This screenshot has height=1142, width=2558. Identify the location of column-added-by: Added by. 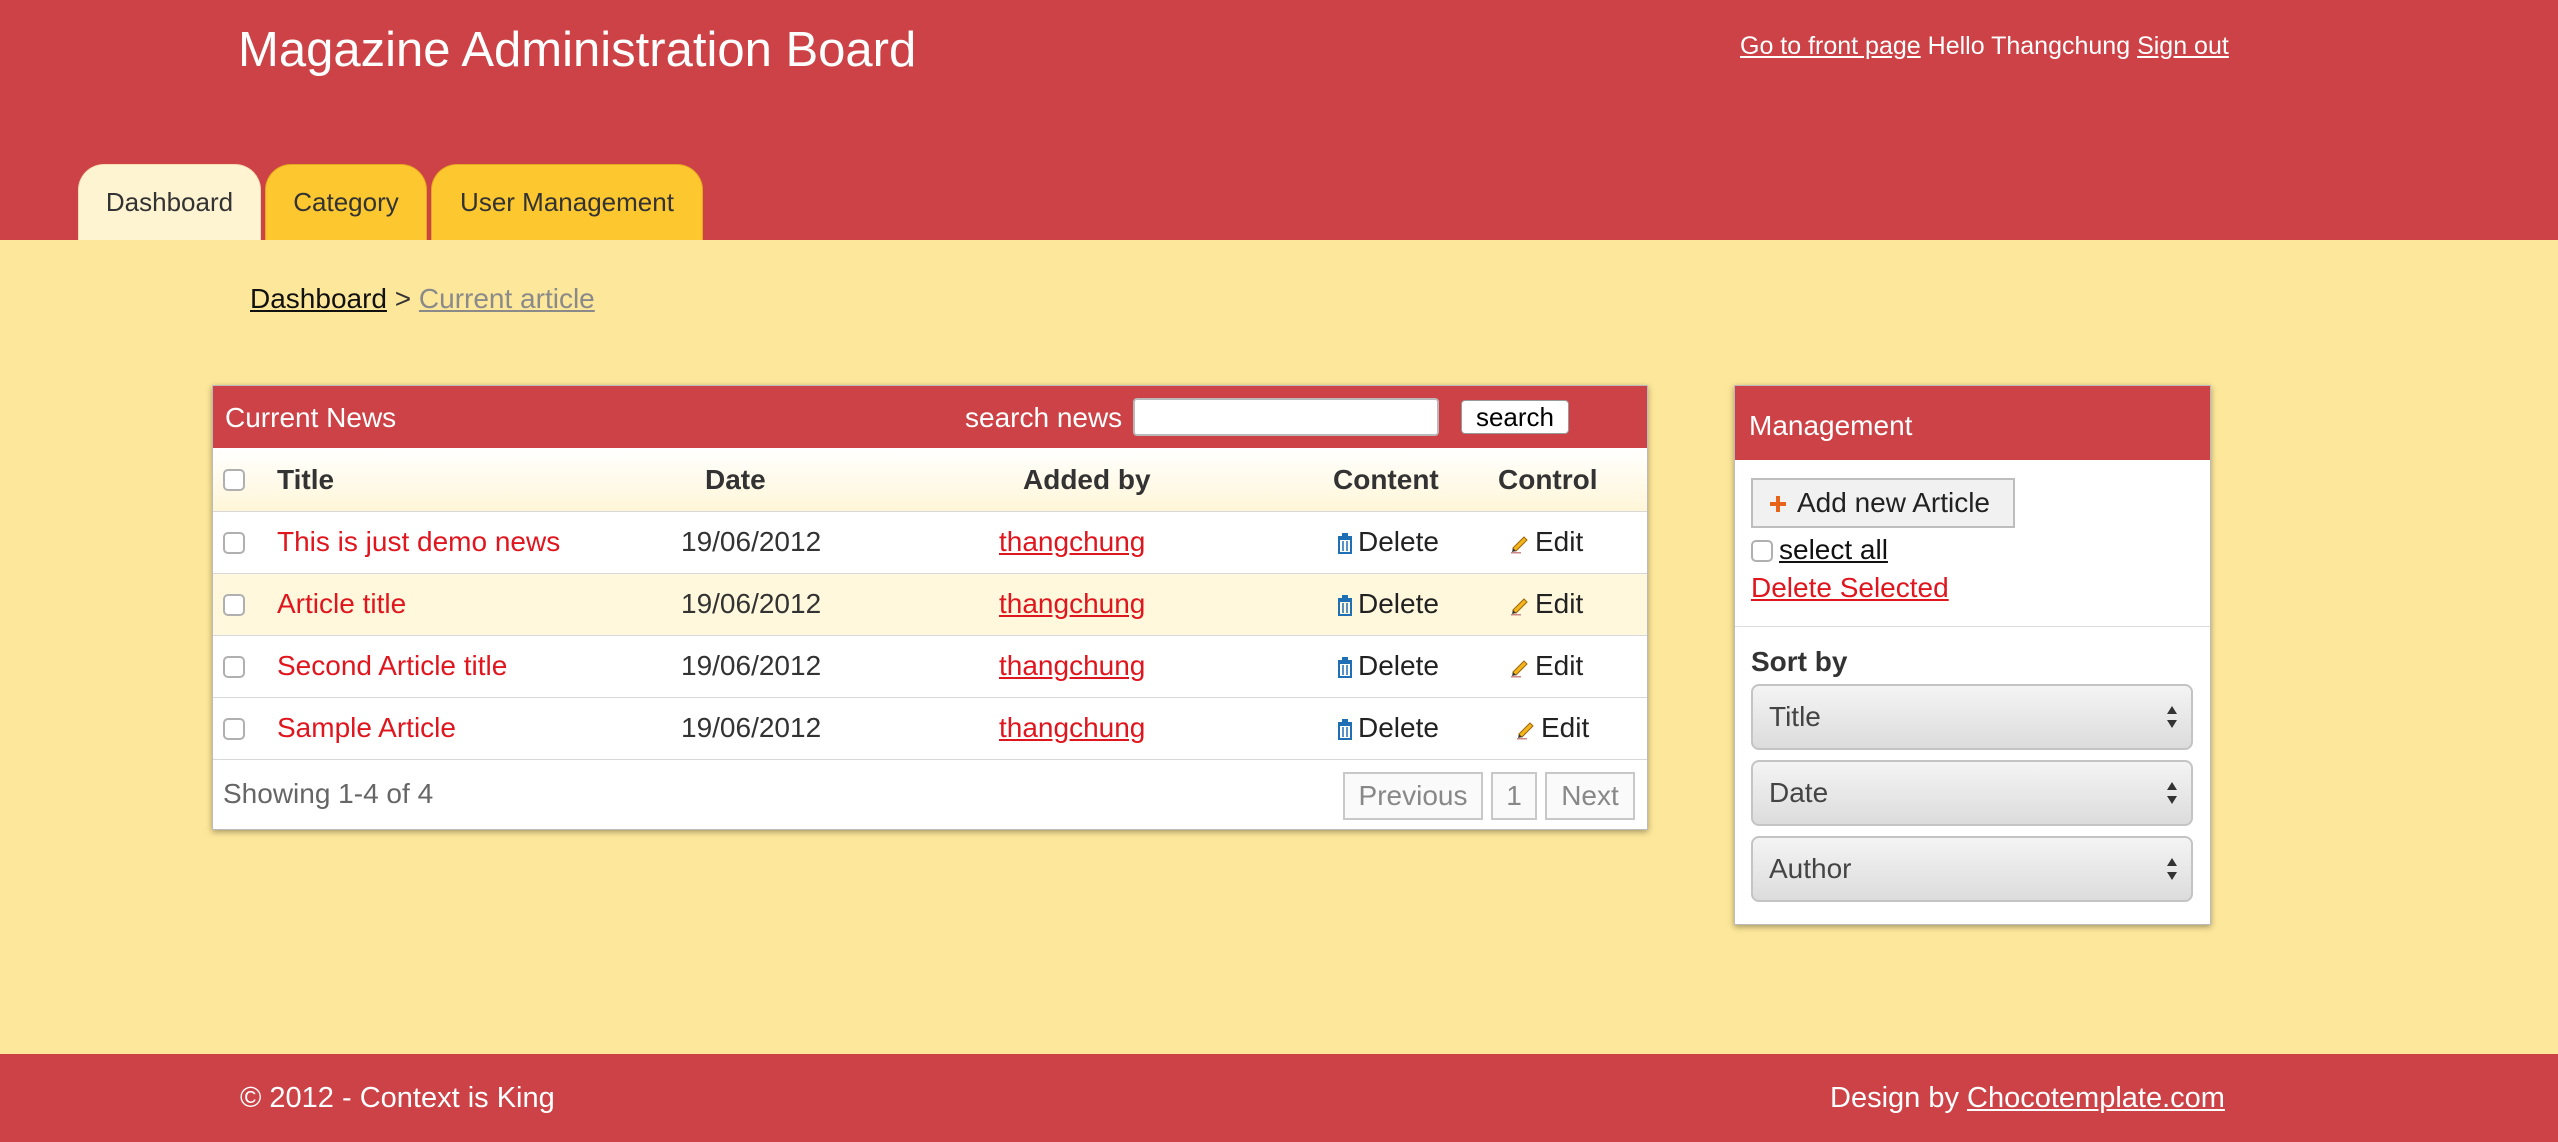
(1087, 479).